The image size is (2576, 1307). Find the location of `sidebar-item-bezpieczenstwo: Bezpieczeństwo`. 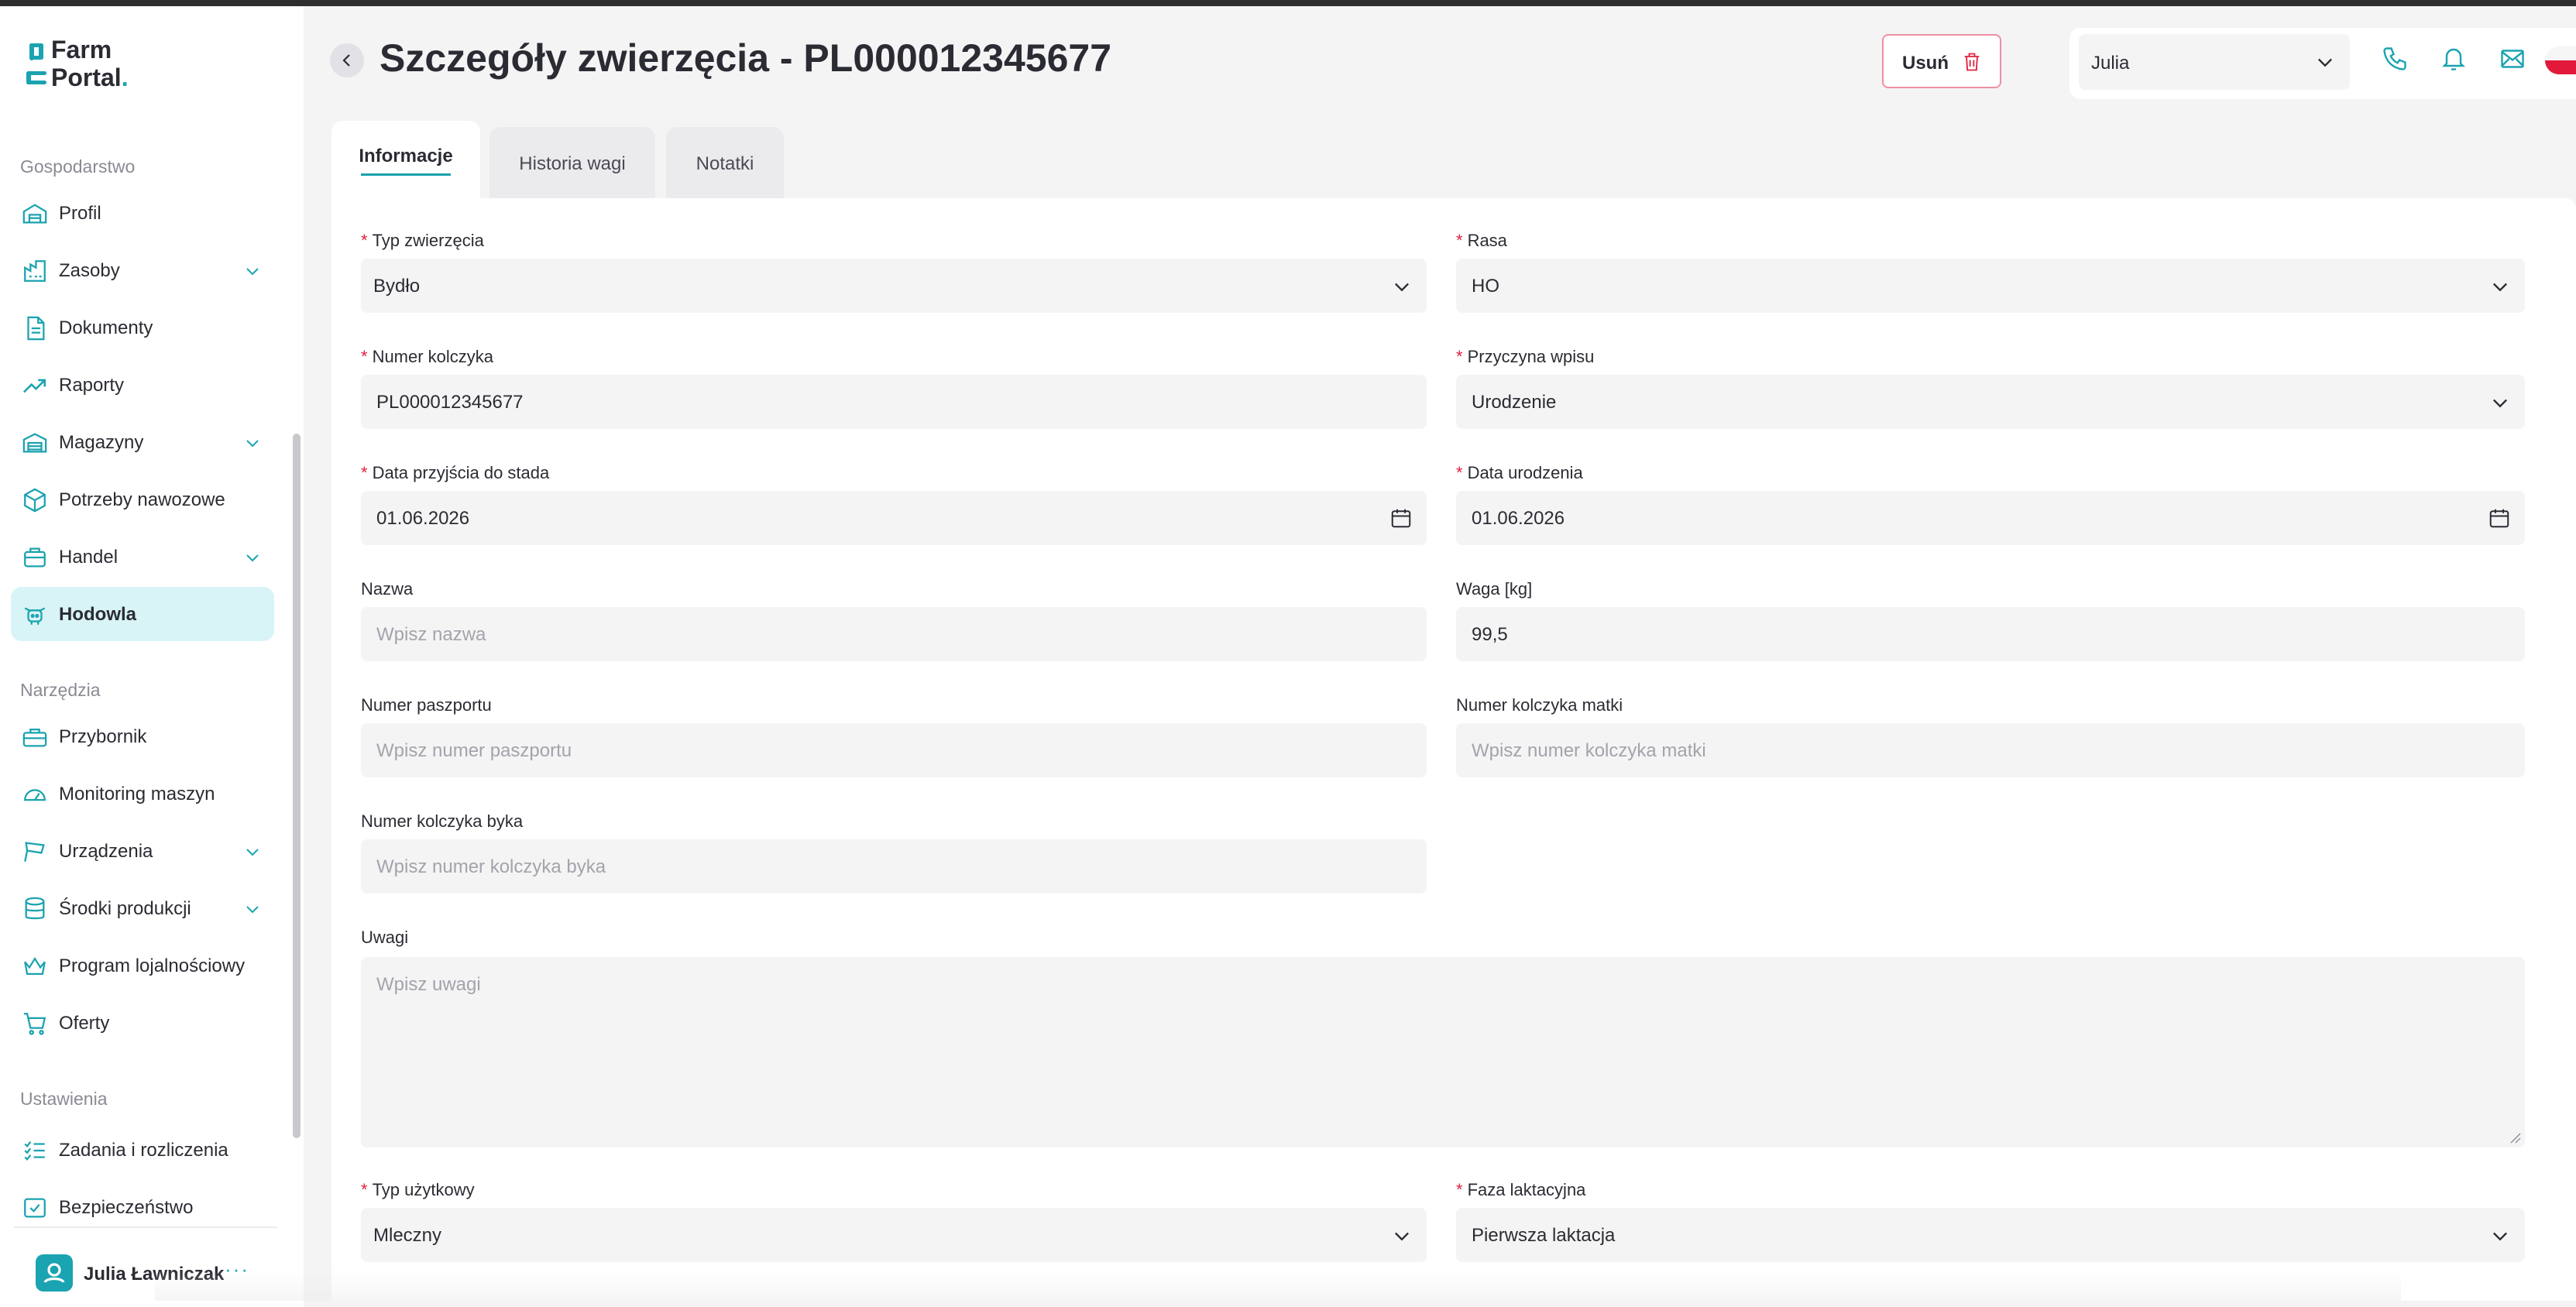

sidebar-item-bezpieczenstwo: Bezpieczeństwo is located at coordinates (142, 1201).